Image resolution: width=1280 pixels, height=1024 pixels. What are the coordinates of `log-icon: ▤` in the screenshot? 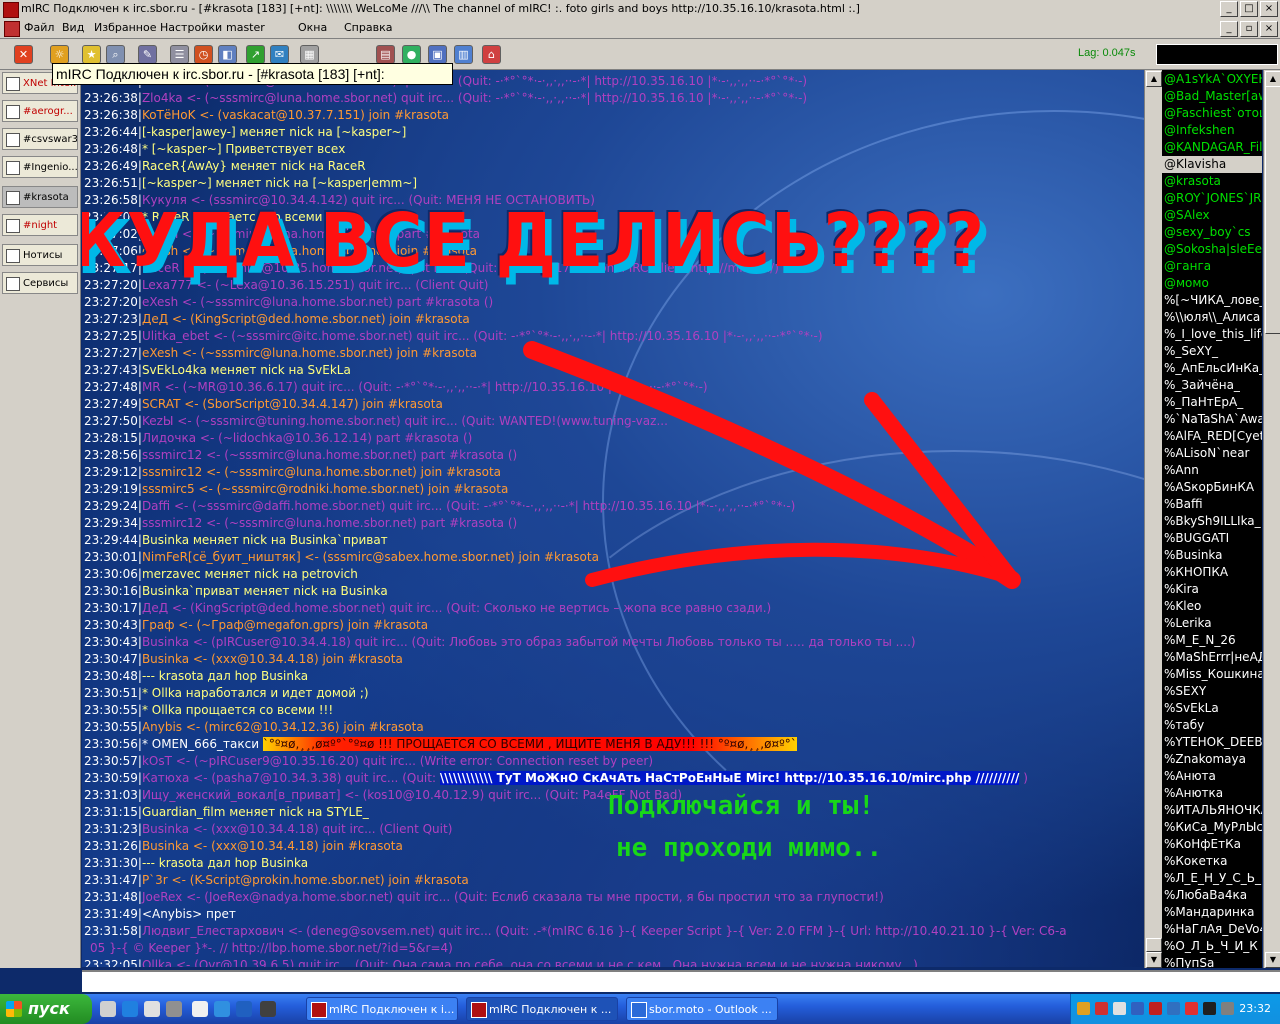 It's located at (385, 54).